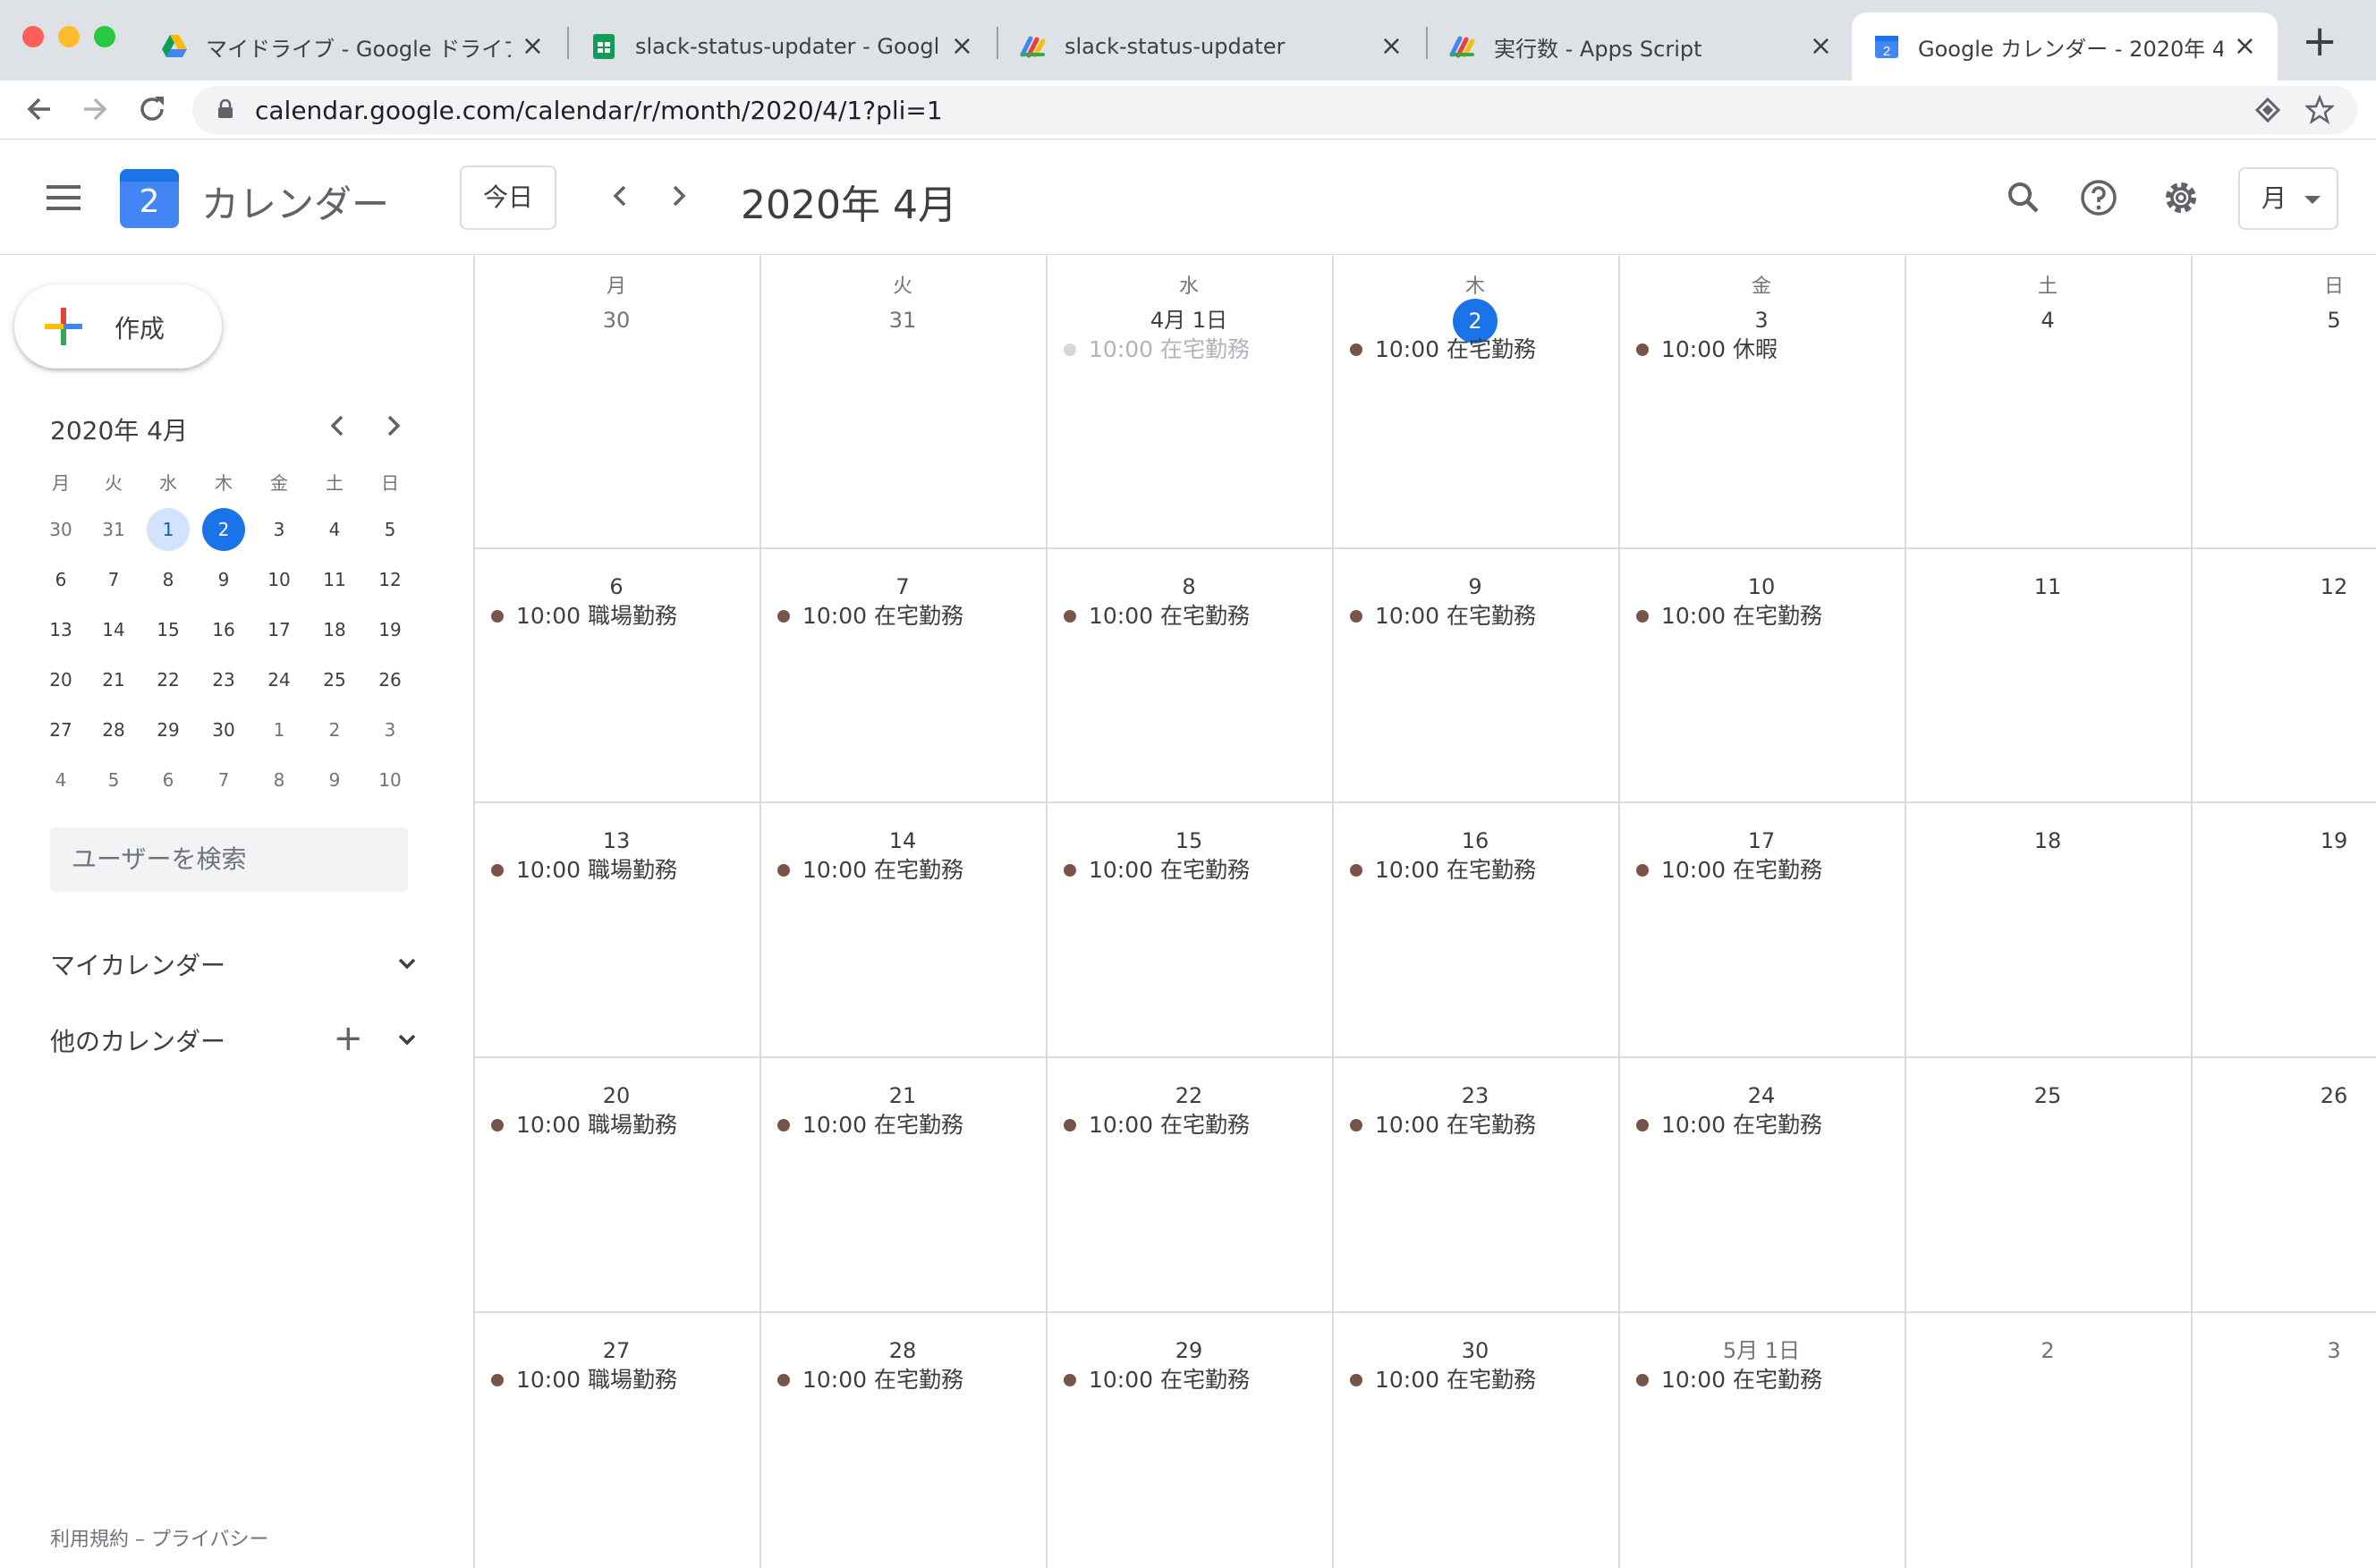 This screenshot has height=1568, width=2376. I want to click on reload-icon, so click(152, 114).